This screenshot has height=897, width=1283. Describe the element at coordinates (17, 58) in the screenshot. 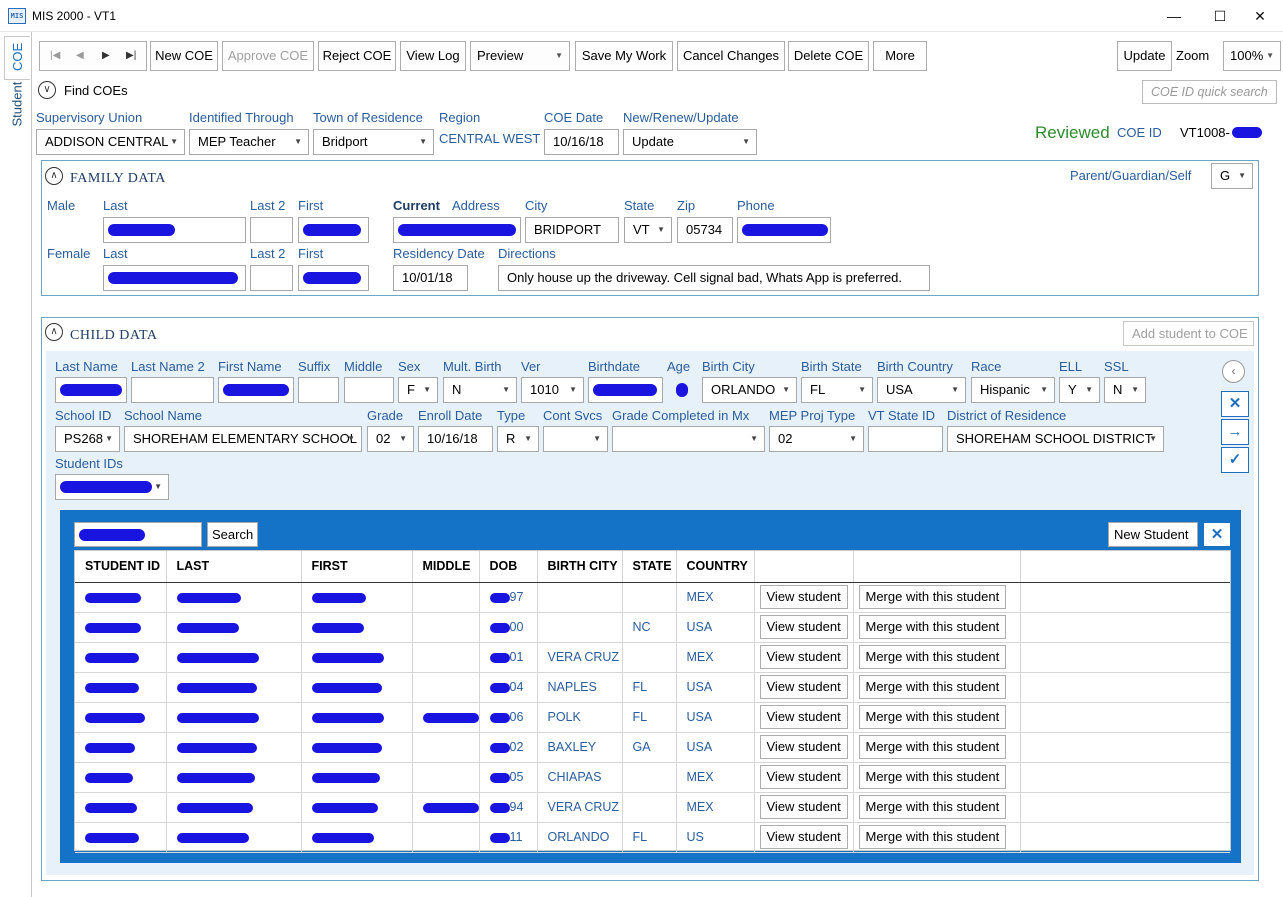

I see `tab-coe: COE` at that location.